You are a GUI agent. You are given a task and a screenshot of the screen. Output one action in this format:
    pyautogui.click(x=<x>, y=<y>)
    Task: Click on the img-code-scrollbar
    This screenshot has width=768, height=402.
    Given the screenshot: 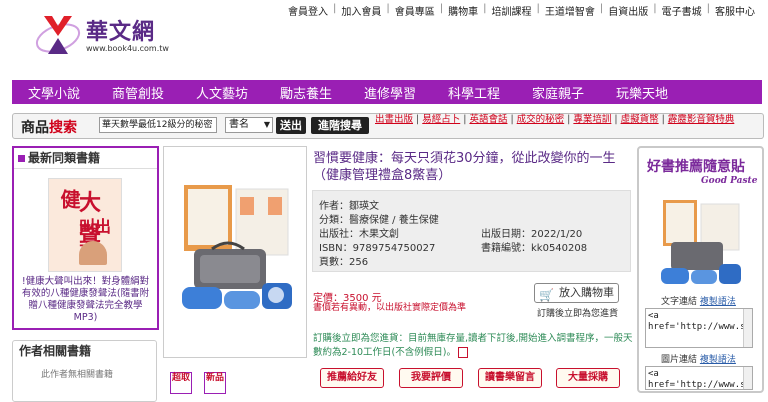 What is the action you would take?
    pyautogui.click(x=747, y=378)
    